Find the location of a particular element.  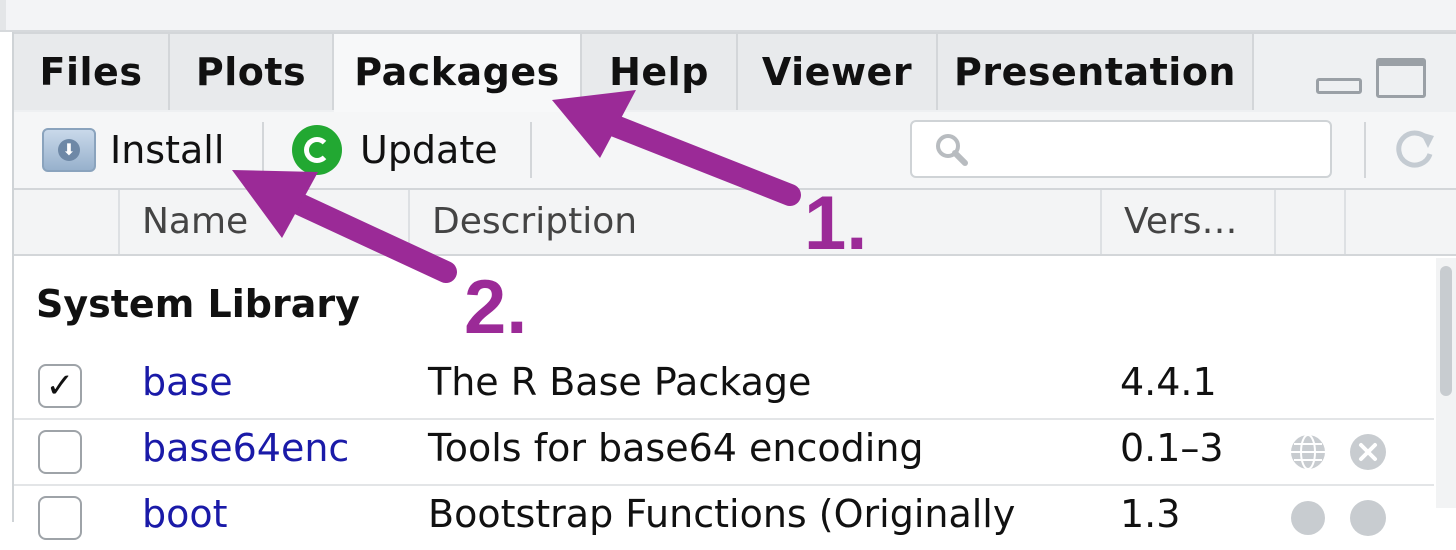

search-input is located at coordinates (1149, 149).